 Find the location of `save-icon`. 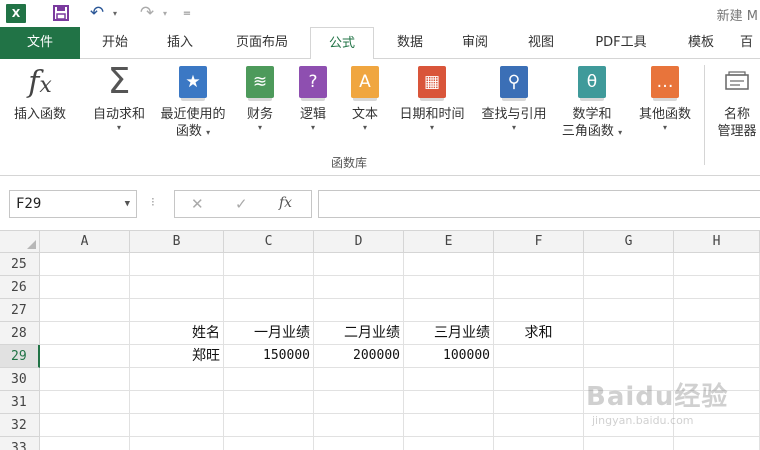

save-icon is located at coordinates (61, 13).